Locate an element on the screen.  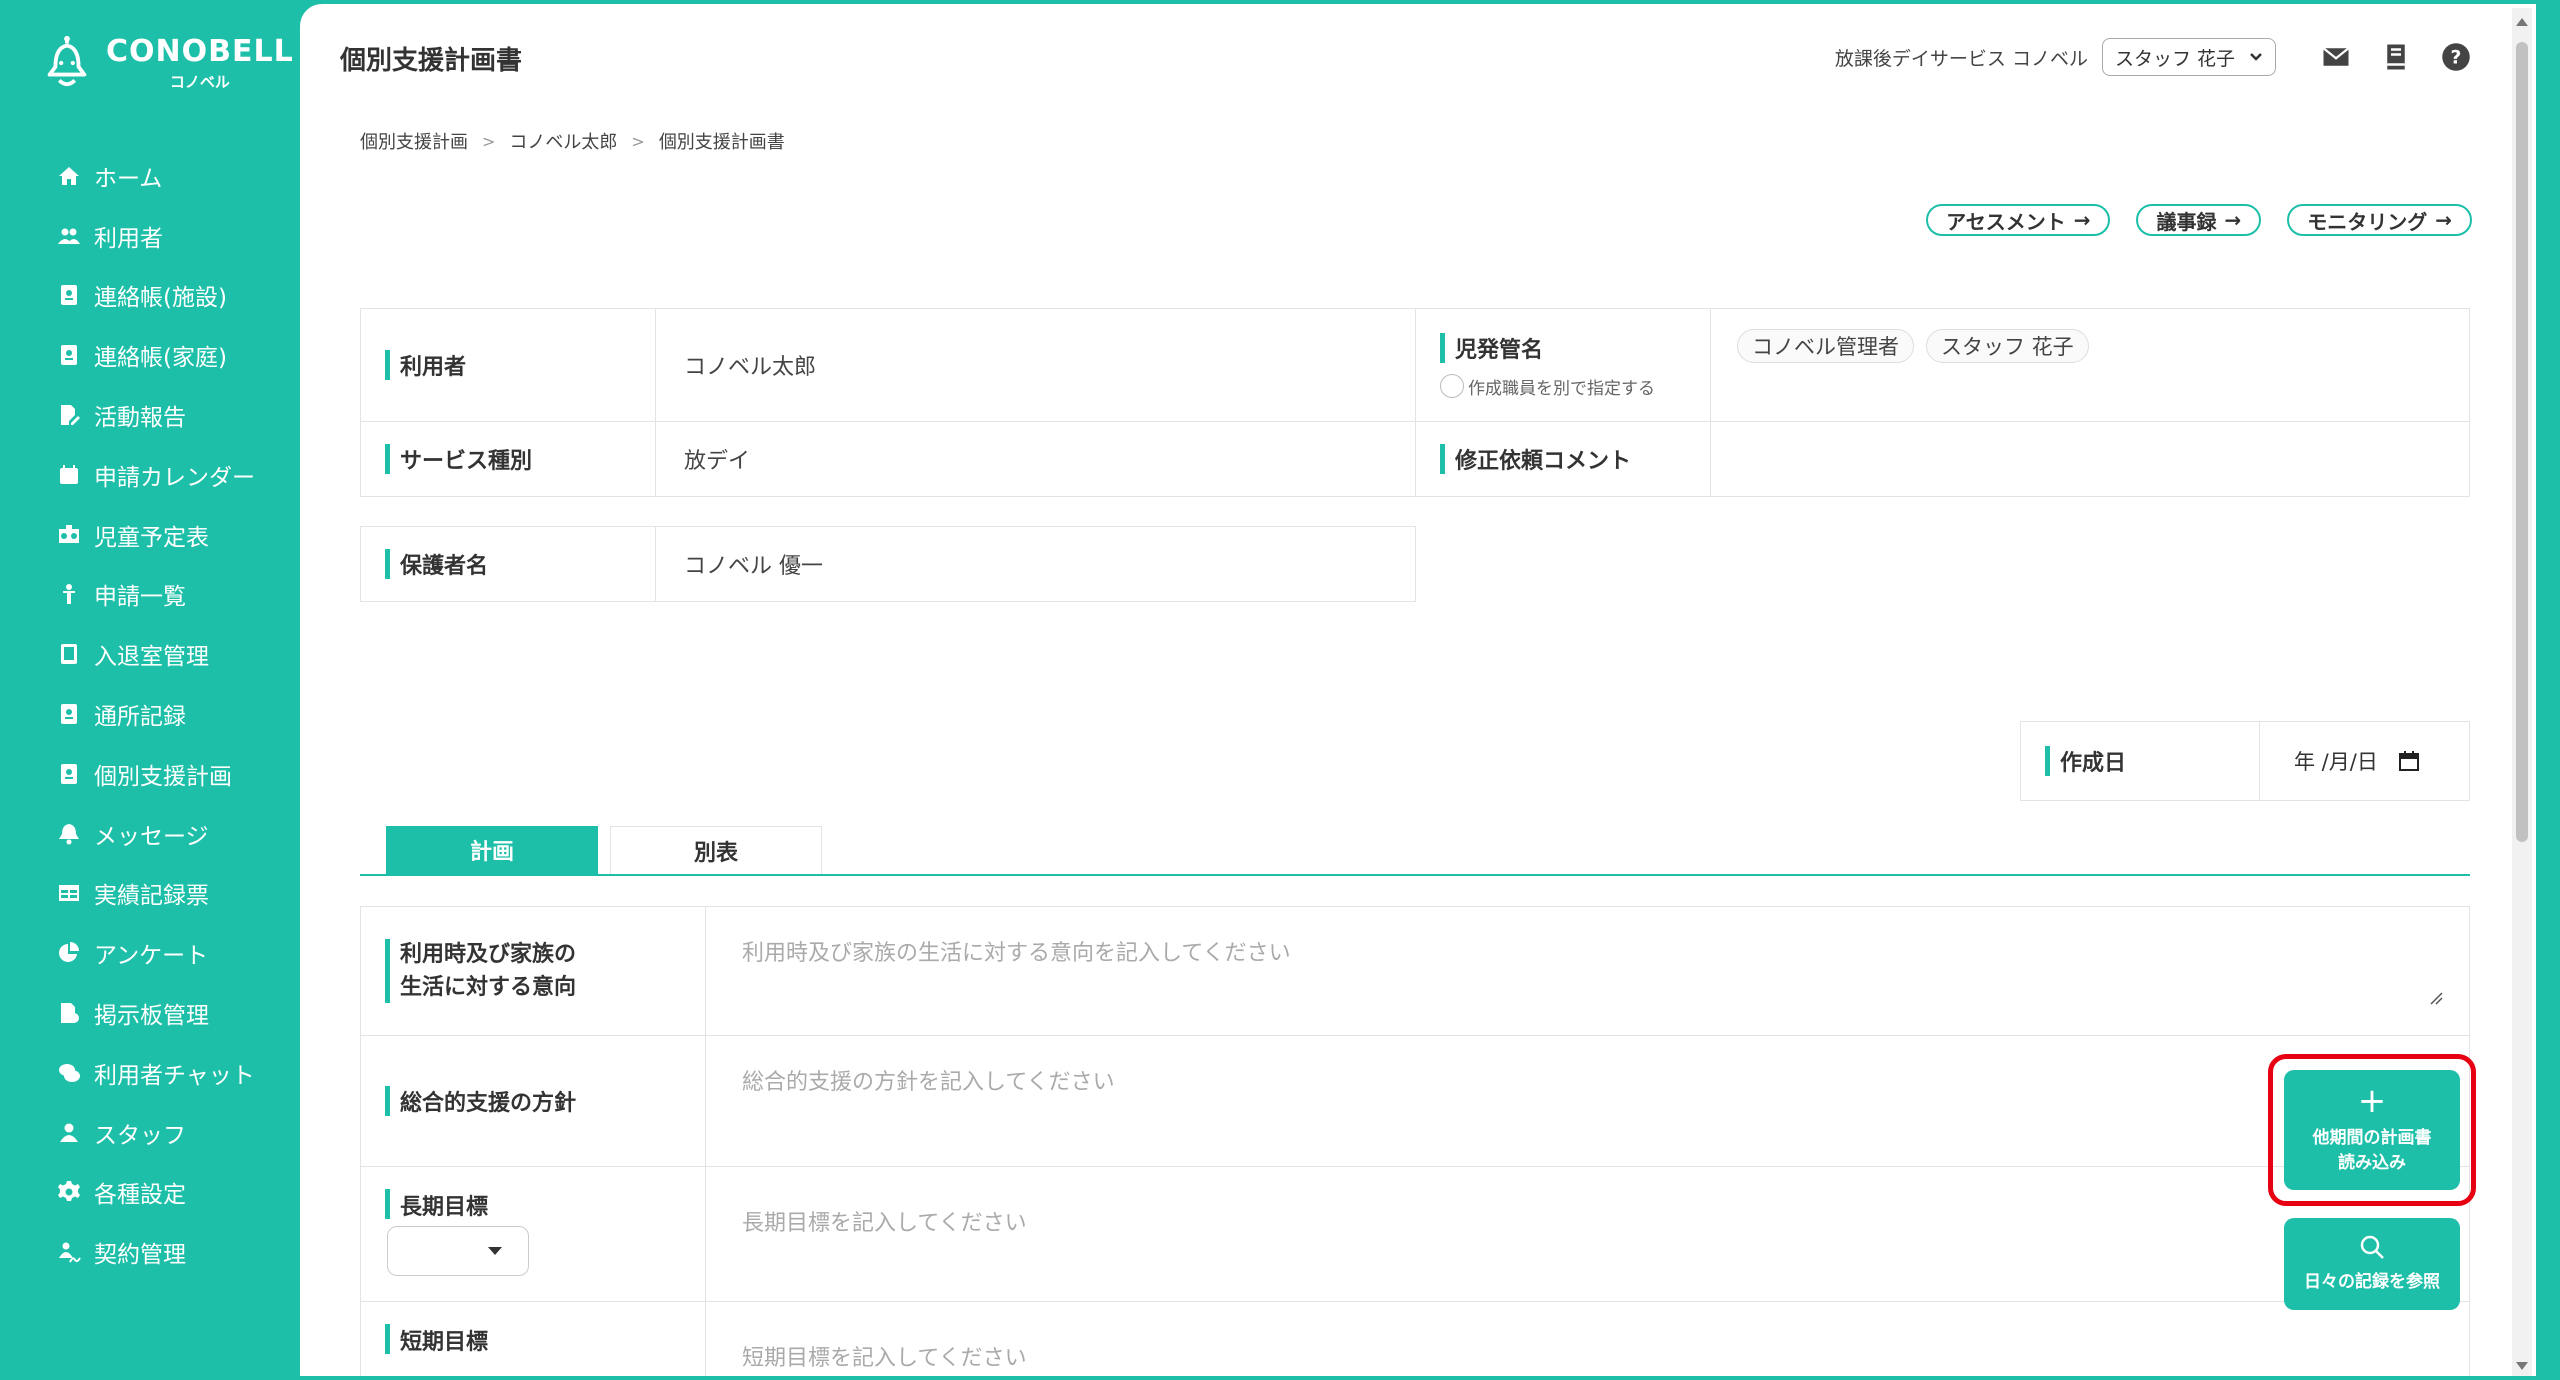
sidebar-item-label: 入退室管理 is located at coordinates (151, 657).